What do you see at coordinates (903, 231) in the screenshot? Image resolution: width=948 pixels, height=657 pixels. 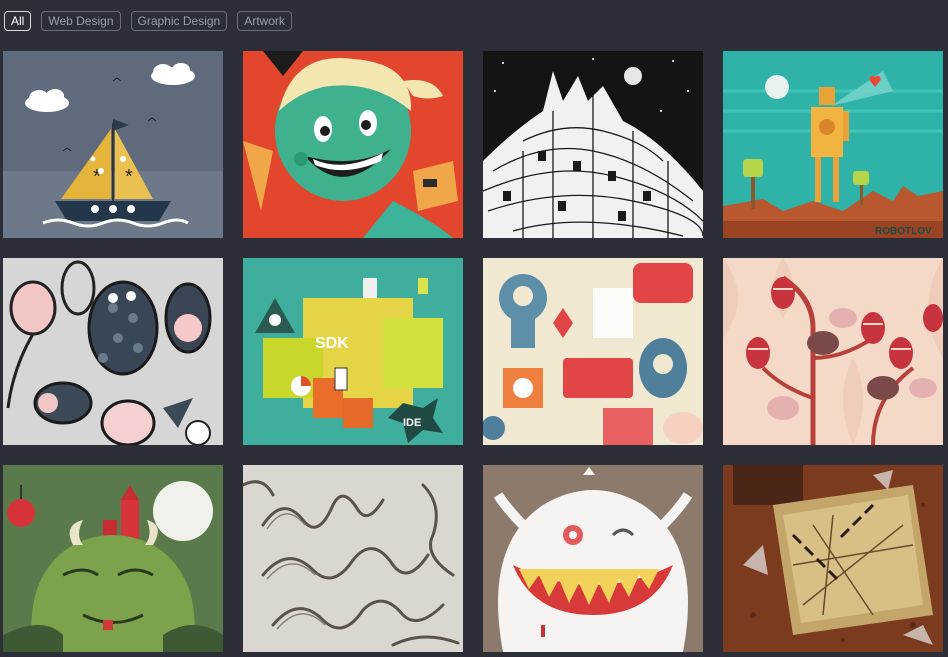 I see `robot-signature: ROBOTLOV` at bounding box center [903, 231].